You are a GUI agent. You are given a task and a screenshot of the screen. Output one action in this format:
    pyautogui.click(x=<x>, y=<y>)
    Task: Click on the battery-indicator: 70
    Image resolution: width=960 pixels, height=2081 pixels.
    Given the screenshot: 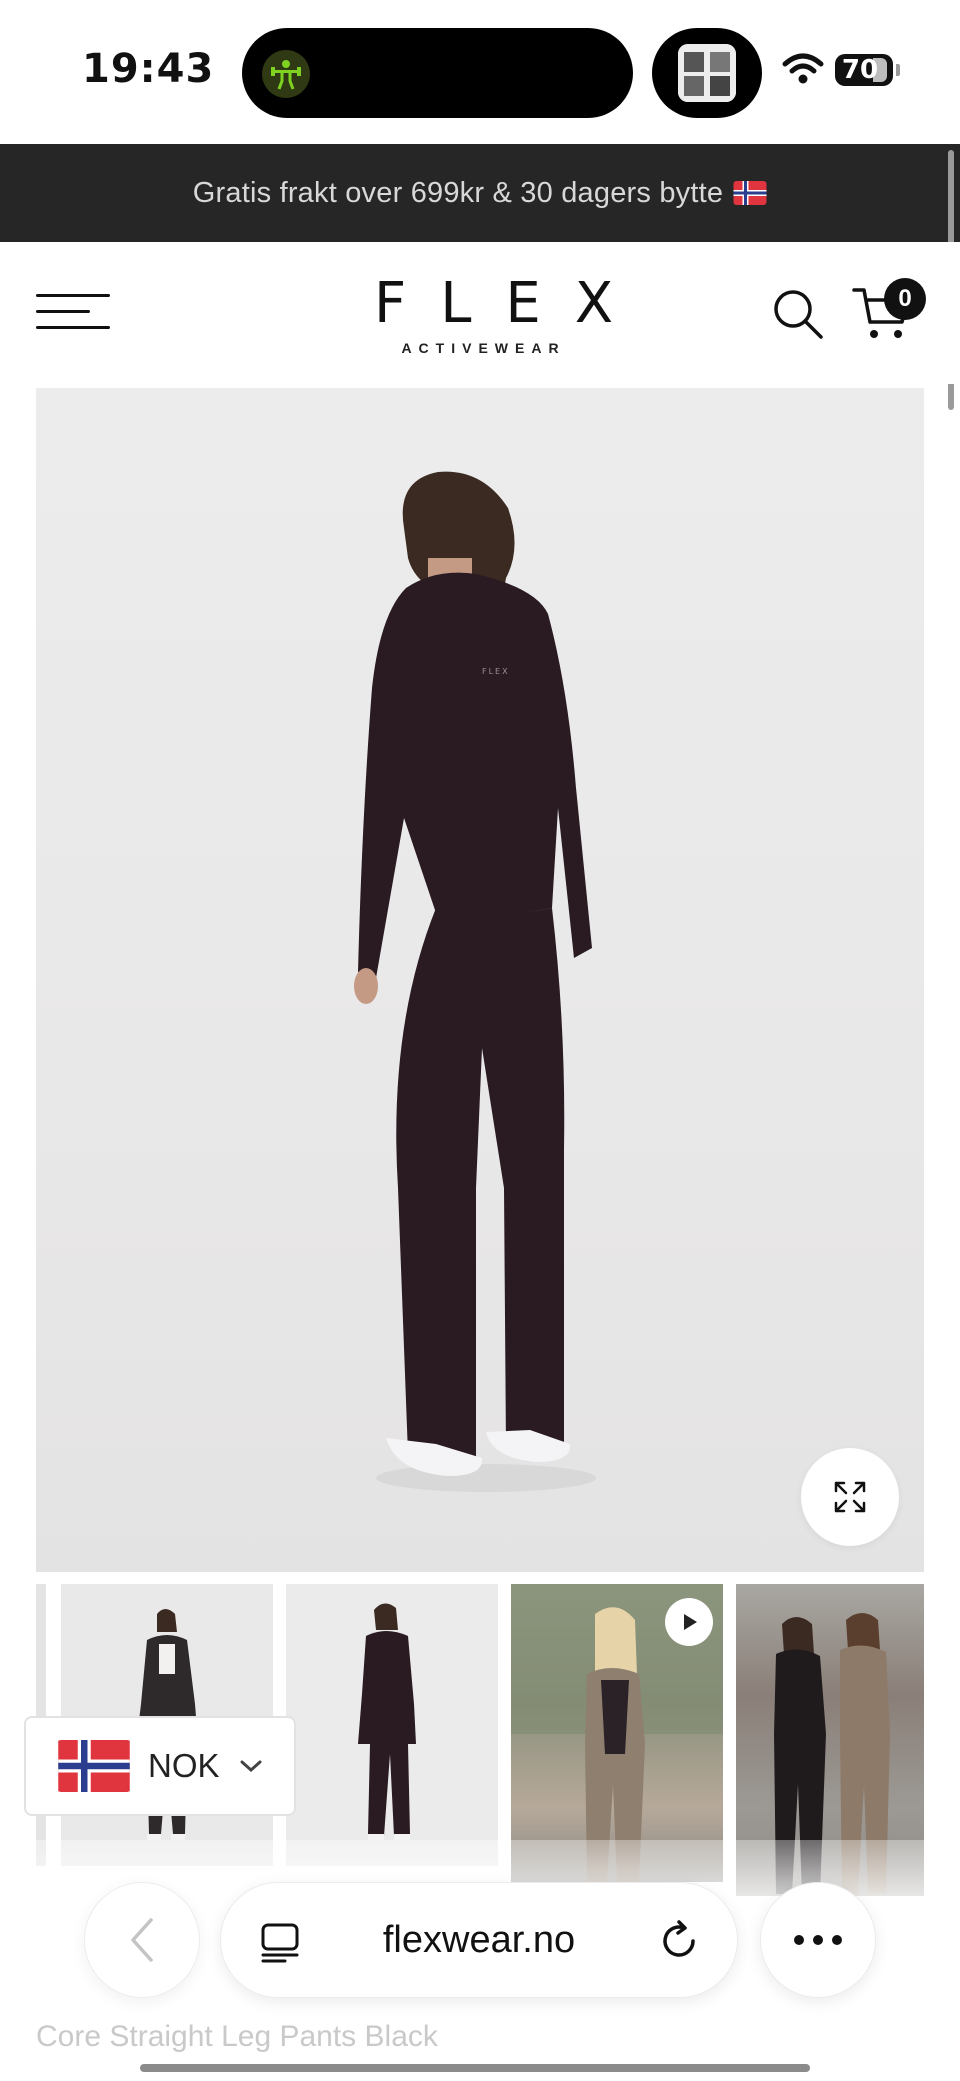 What is the action you would take?
    pyautogui.click(x=864, y=70)
    